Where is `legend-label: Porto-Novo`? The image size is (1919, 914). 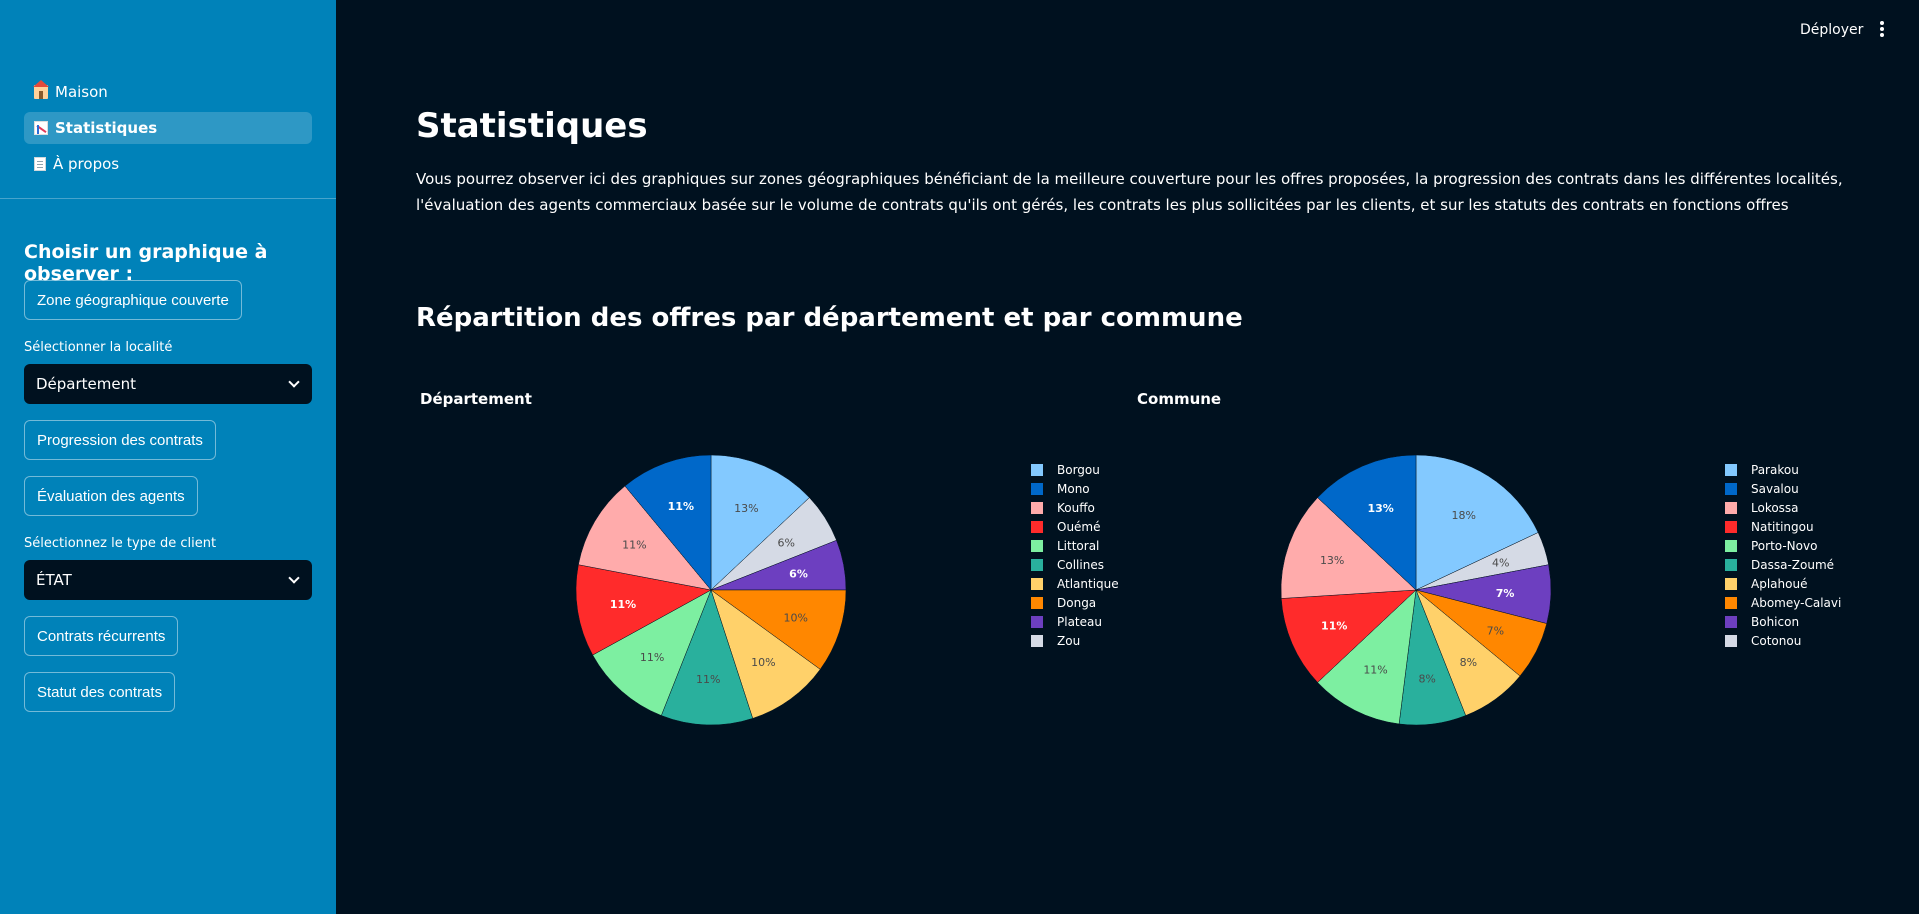 legend-label: Porto-Novo is located at coordinates (1784, 545).